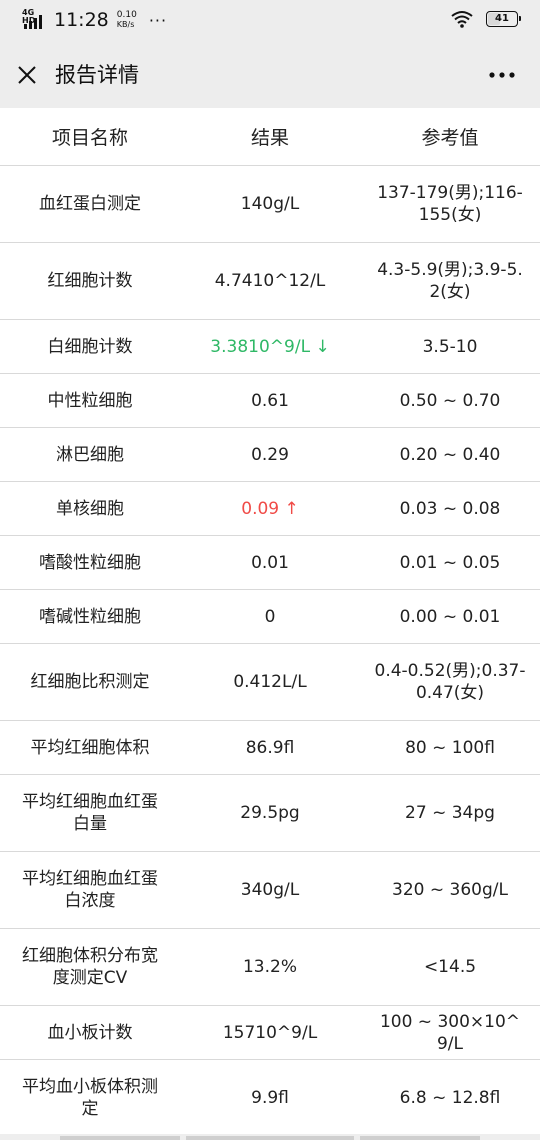 The height and width of the screenshot is (1140, 540). Describe the element at coordinates (450, 1098) in the screenshot. I see `item-reference: 6.8 ~ 12.8fl` at that location.